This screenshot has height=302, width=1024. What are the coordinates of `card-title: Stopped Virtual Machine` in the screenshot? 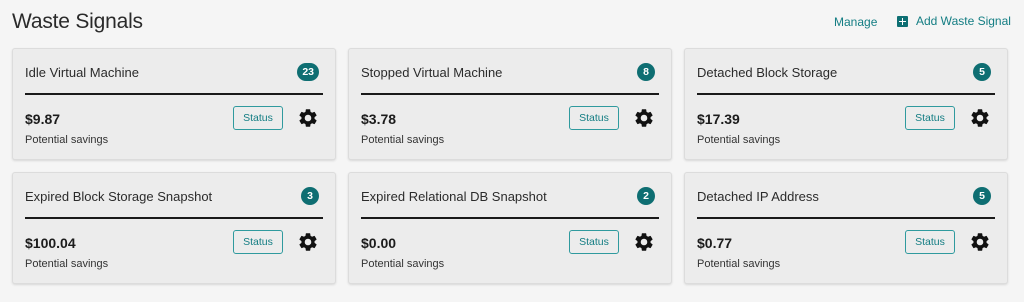 It's located at (432, 72).